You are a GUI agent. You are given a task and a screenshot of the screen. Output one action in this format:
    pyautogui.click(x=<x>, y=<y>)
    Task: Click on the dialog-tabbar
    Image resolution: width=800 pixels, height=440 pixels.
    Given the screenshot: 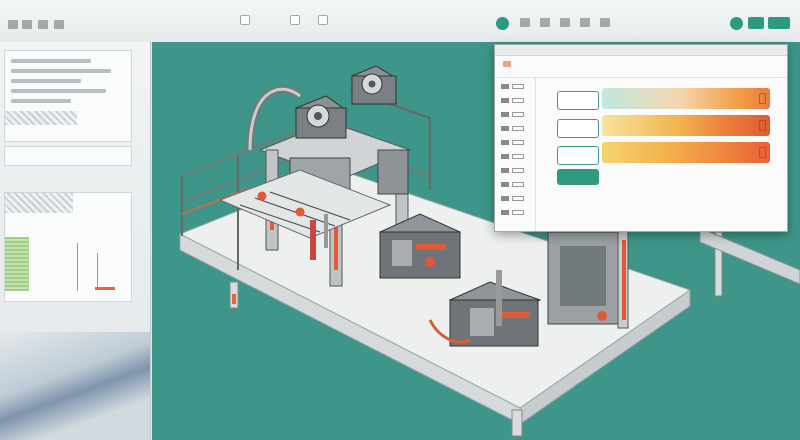 What is the action you would take?
    pyautogui.click(x=641, y=66)
    